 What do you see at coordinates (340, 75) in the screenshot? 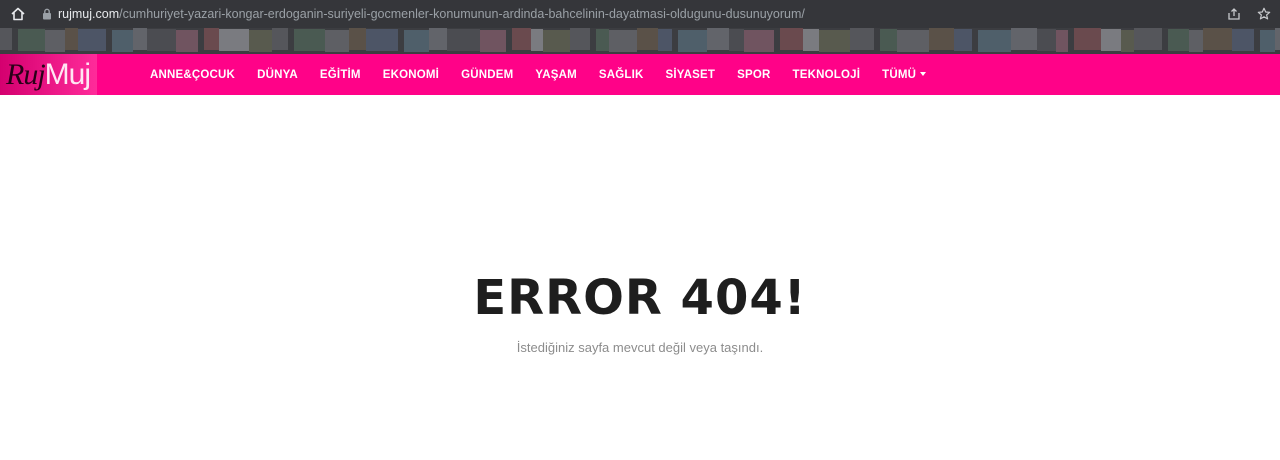
I see `nav-item-egitim: EĞİTİM` at bounding box center [340, 75].